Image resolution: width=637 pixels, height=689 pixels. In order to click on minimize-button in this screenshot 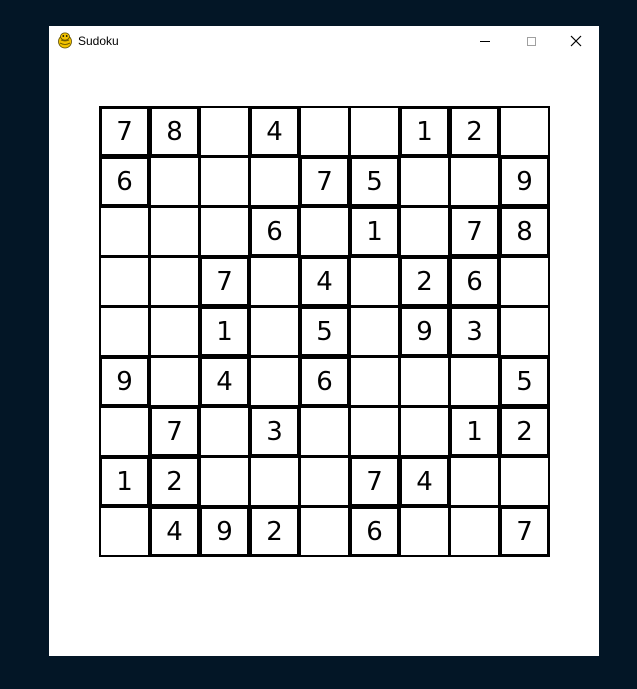, I will do `click(485, 41)`.